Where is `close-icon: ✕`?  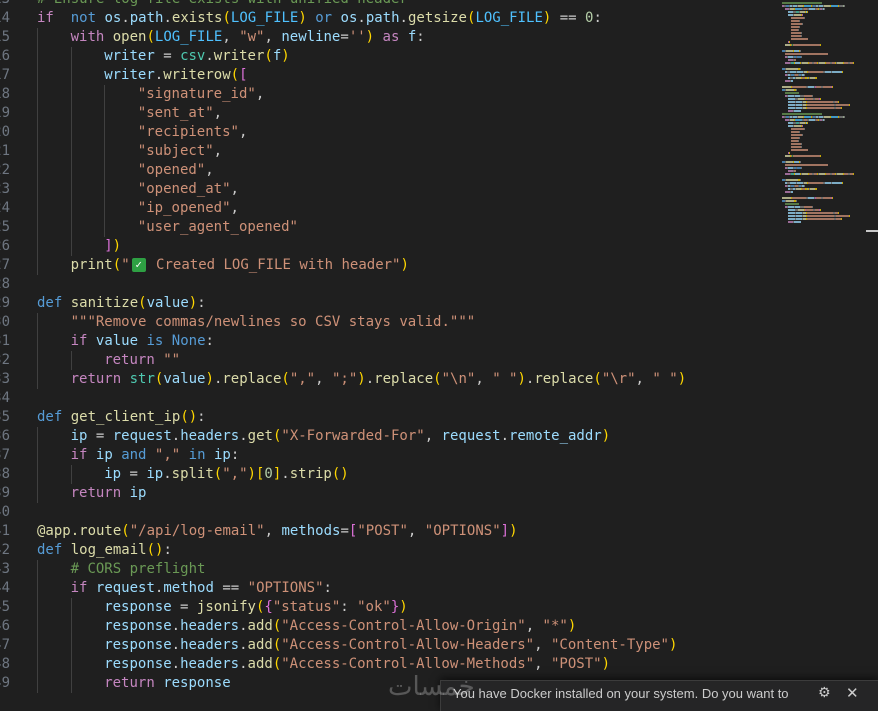
close-icon: ✕ is located at coordinates (852, 693).